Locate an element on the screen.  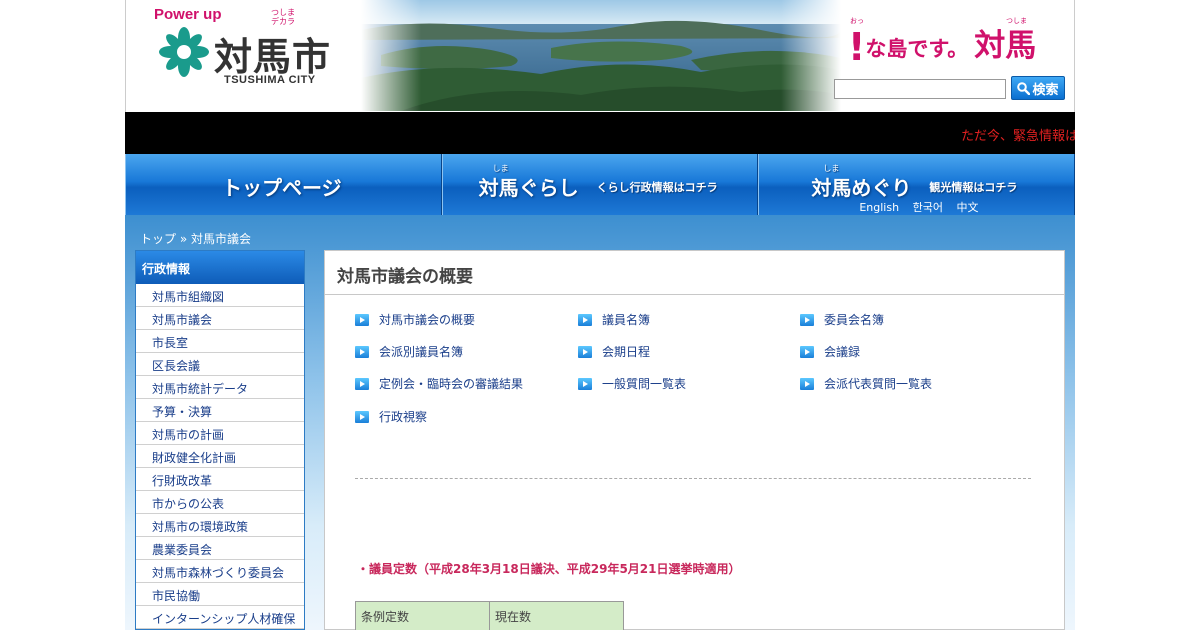
sidebar-heading: 行政情報 is located at coordinates (220, 267).